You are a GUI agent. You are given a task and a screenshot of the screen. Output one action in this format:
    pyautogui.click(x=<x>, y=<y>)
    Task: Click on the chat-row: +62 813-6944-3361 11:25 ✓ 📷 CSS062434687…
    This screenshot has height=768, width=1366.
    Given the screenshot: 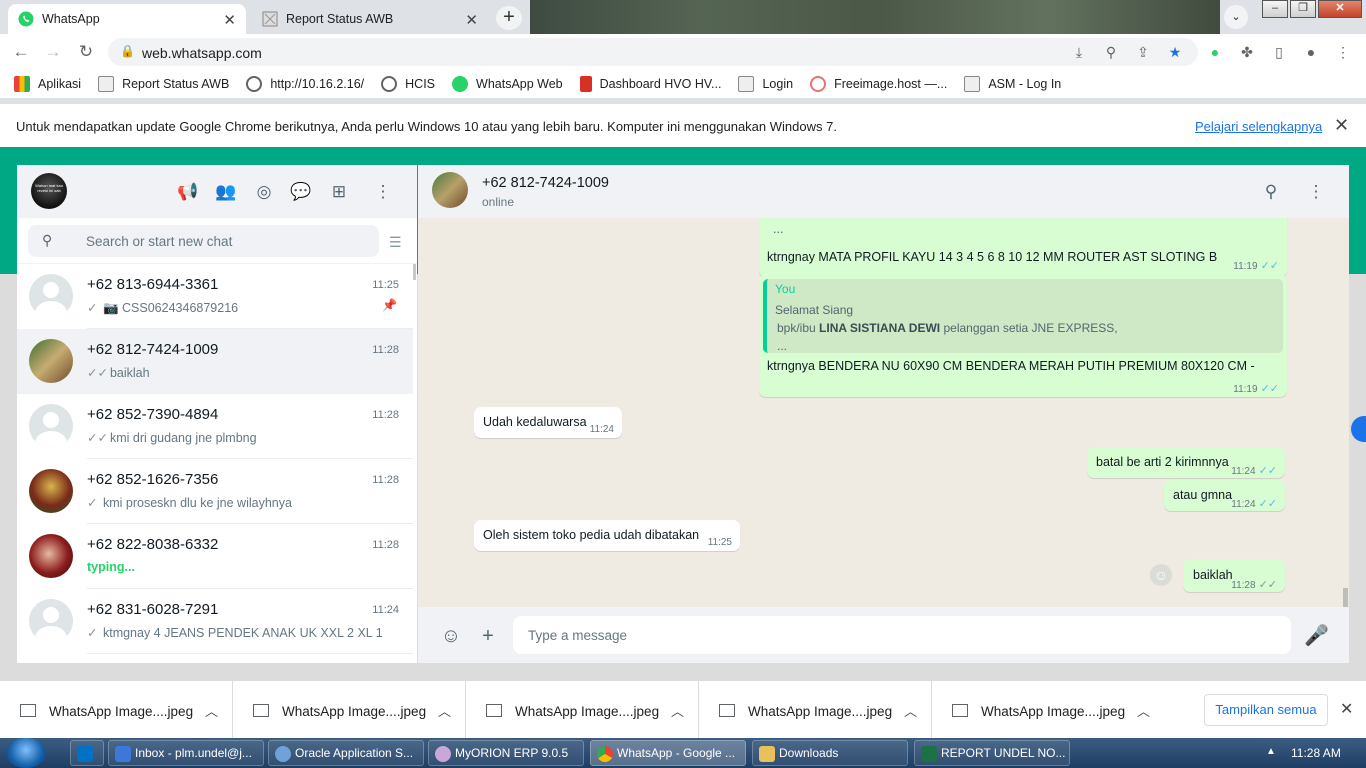 What is the action you would take?
    pyautogui.click(x=215, y=296)
    